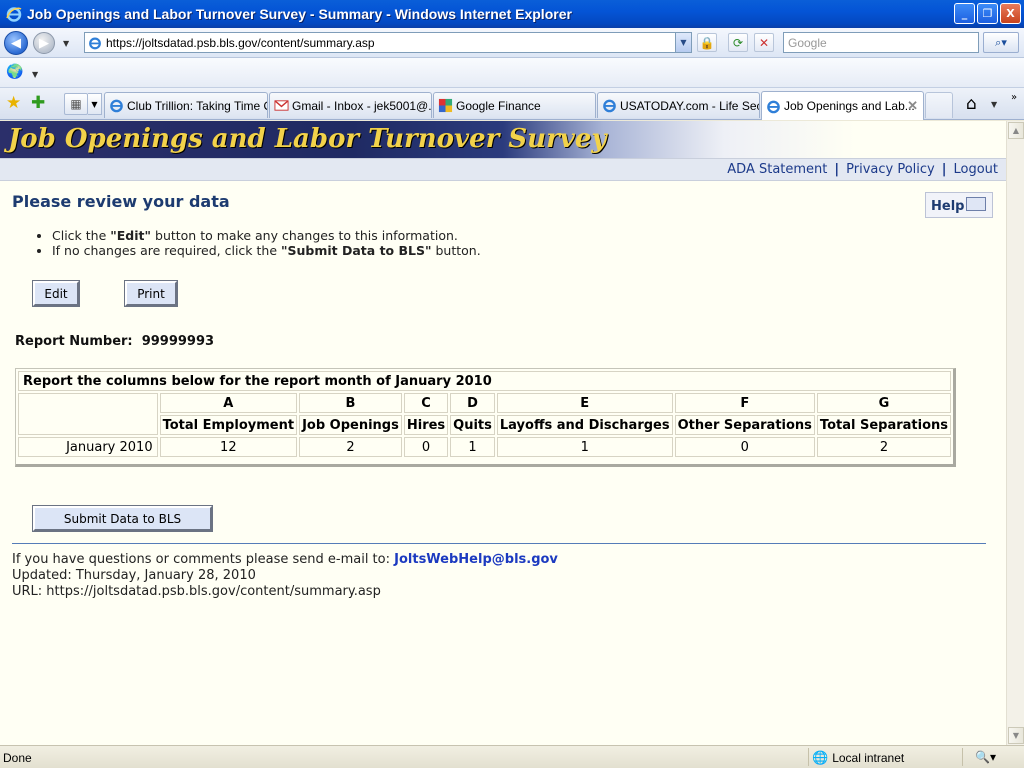 The width and height of the screenshot is (1024, 768). I want to click on quick-tabs-icon: ▦, so click(76, 104).